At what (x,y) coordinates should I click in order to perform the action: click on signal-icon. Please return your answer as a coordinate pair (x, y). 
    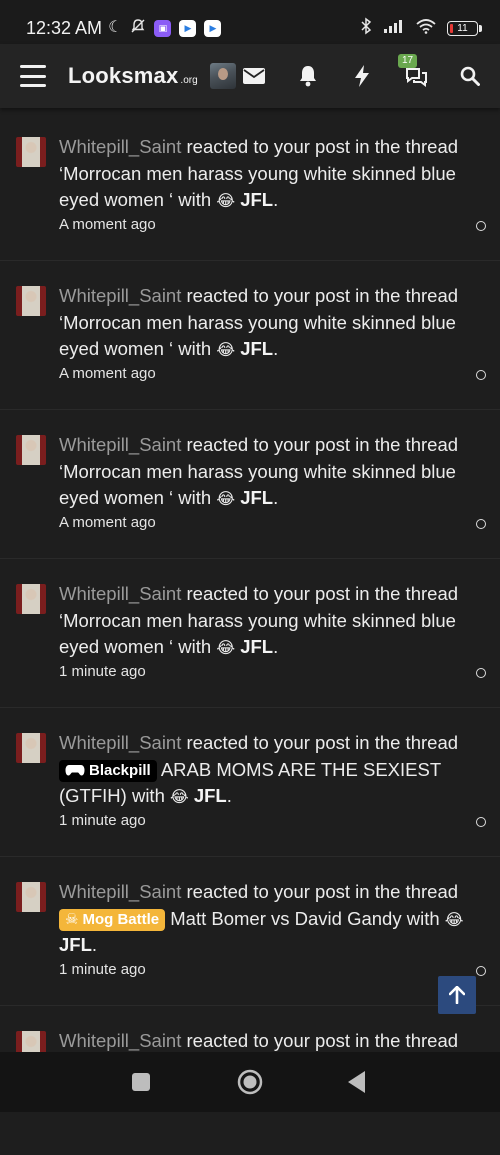
    Looking at the image, I should click on (394, 28).